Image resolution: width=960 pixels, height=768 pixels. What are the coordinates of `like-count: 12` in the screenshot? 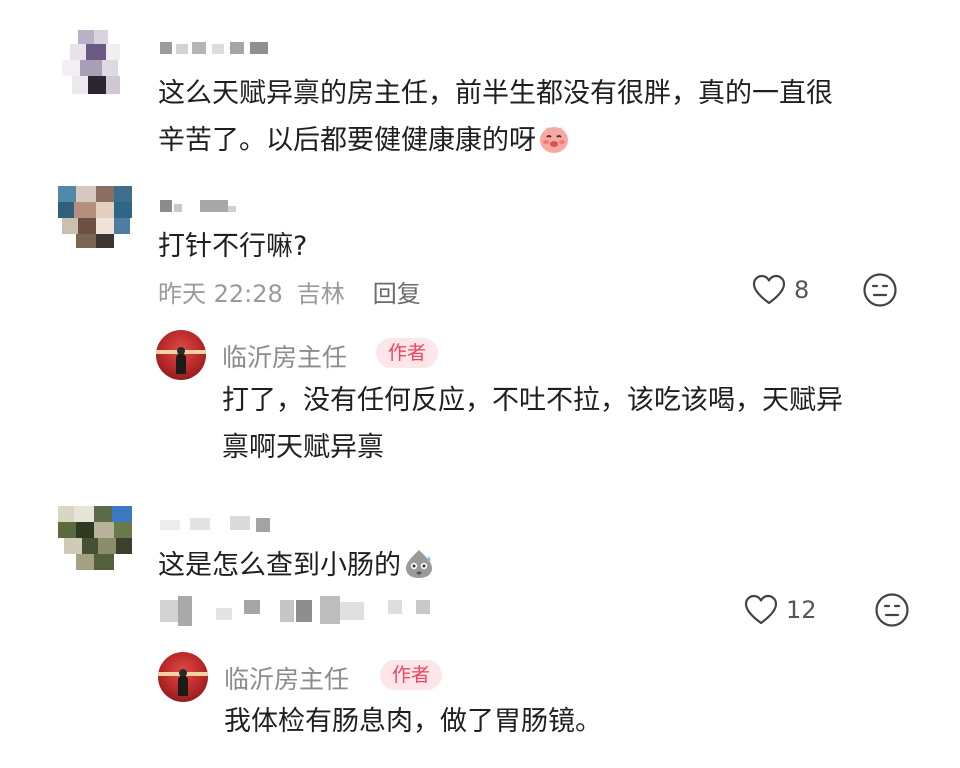 It's located at (801, 610).